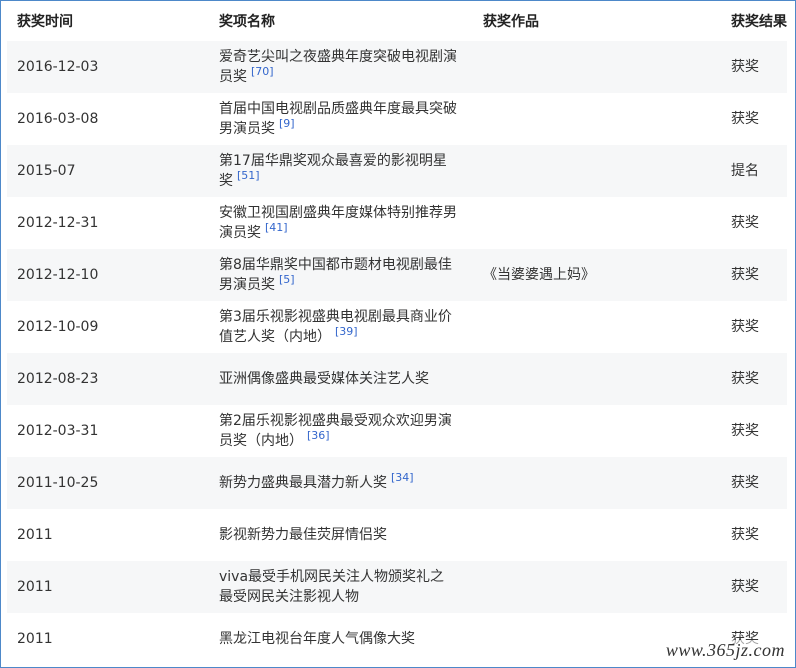  What do you see at coordinates (335, 431) in the screenshot?
I see `award-name: 第2届乐视影视盛典最受观众欢迎男演员奖（内地）` at bounding box center [335, 431].